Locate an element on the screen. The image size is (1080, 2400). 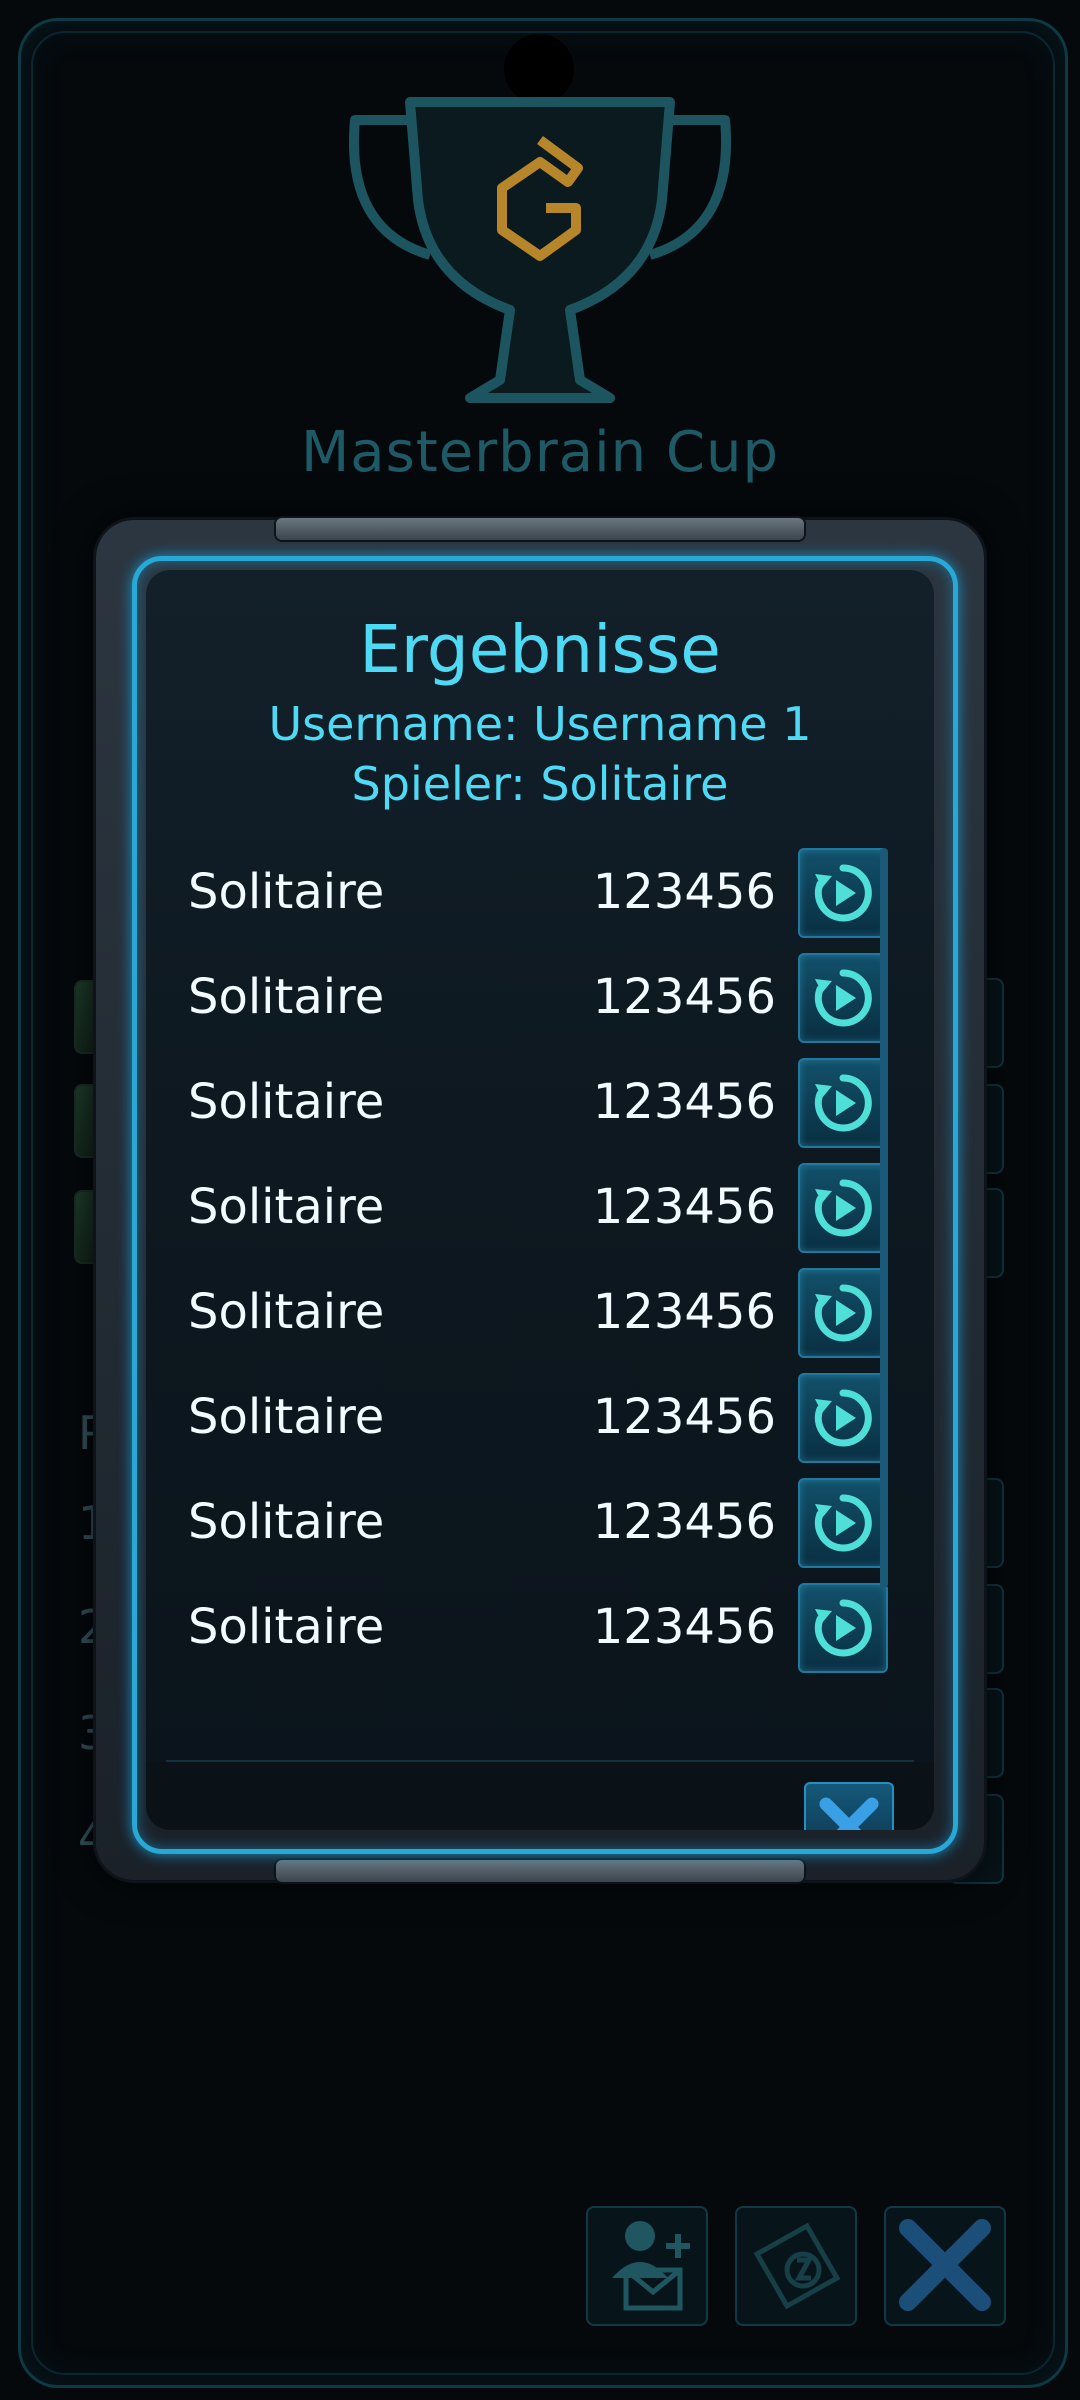
dialog-bottom-bar is located at coordinates (540, 1871).